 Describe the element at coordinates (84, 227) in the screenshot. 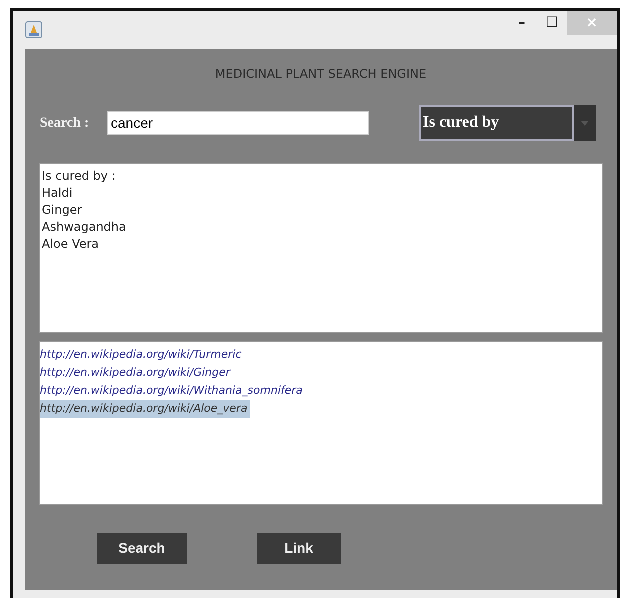

I see `result-item: Ashwagandha` at that location.